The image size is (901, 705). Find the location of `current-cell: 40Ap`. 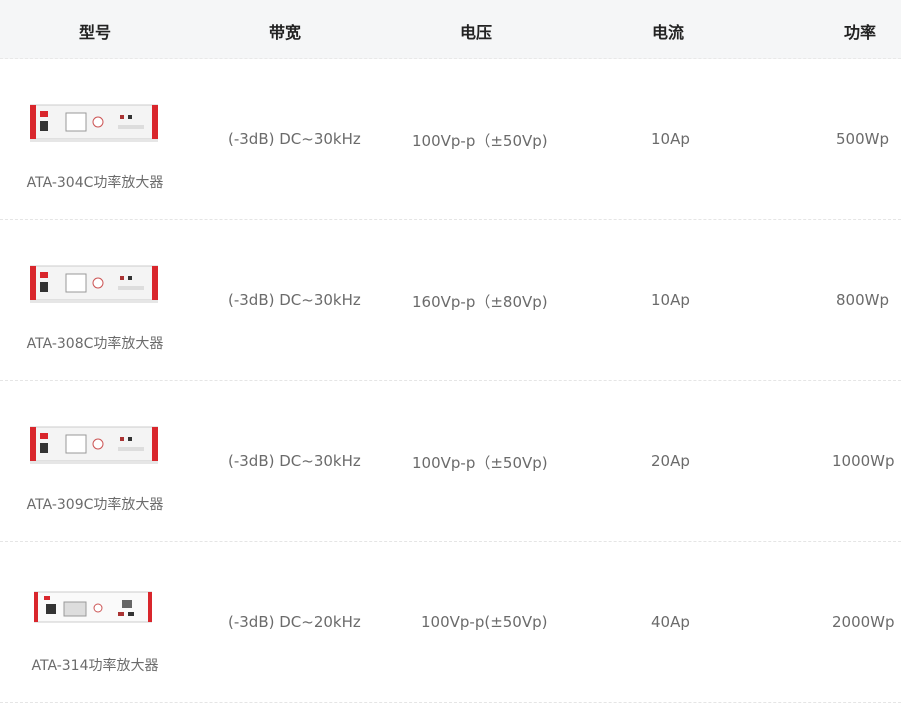

current-cell: 40Ap is located at coordinates (670, 622).